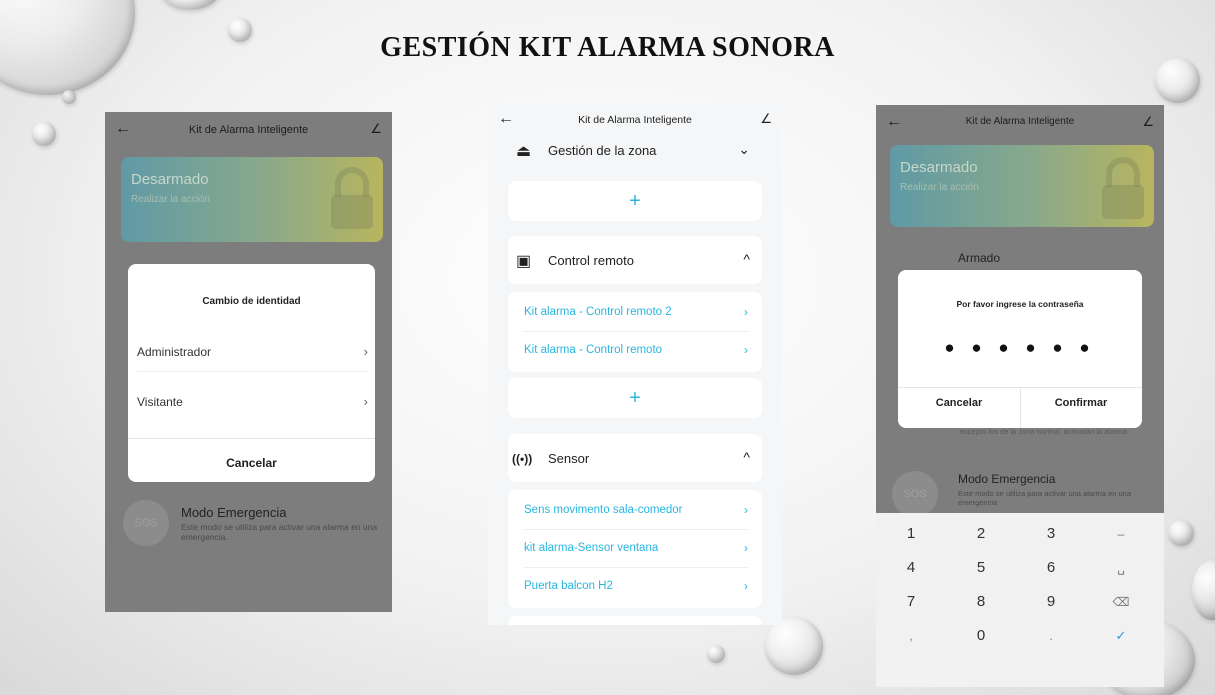 The height and width of the screenshot is (695, 1215). I want to click on key-1: 1, so click(911, 534).